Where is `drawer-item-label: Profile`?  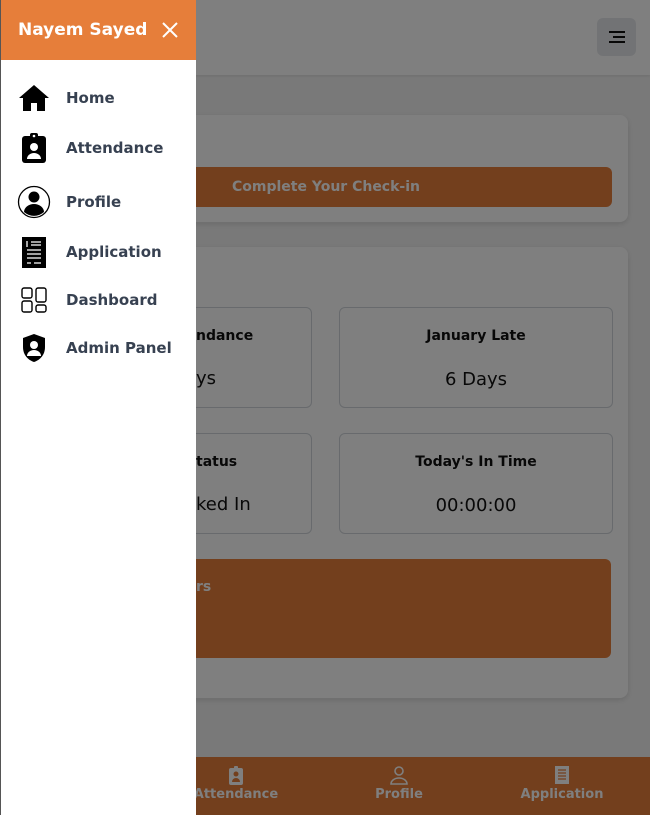 drawer-item-label: Profile is located at coordinates (94, 202).